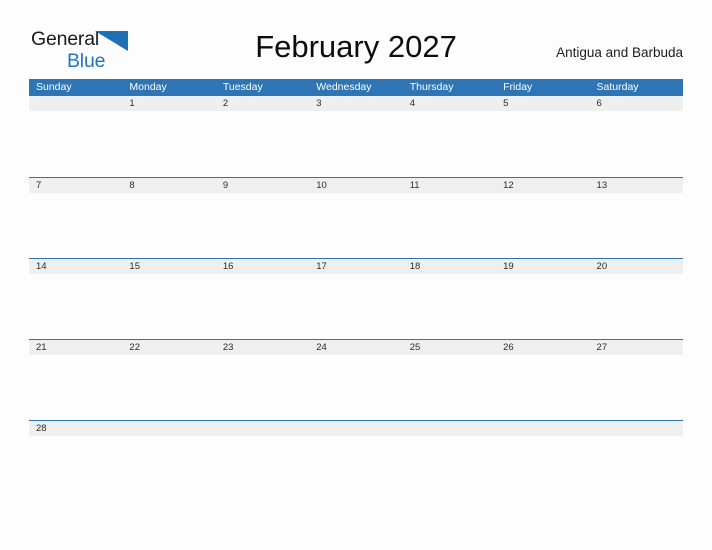  Describe the element at coordinates (542, 347) in the screenshot. I see `day-cell-number: 26` at that location.